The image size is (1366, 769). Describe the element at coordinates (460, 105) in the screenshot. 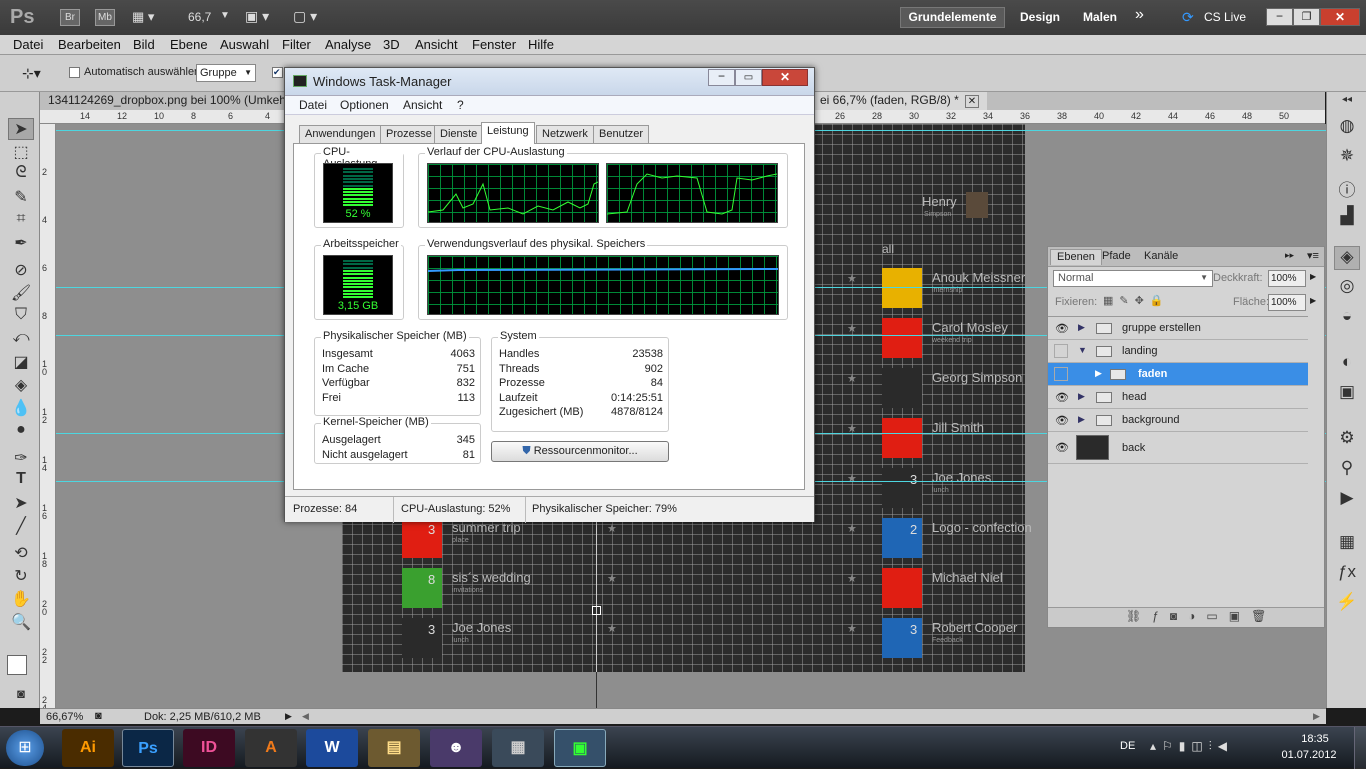

I see `tm-menu-help: ?` at that location.